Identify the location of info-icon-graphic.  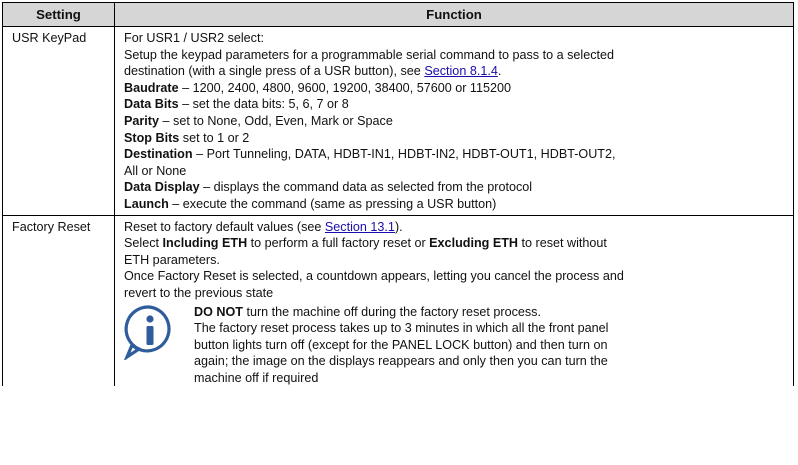
(147, 332).